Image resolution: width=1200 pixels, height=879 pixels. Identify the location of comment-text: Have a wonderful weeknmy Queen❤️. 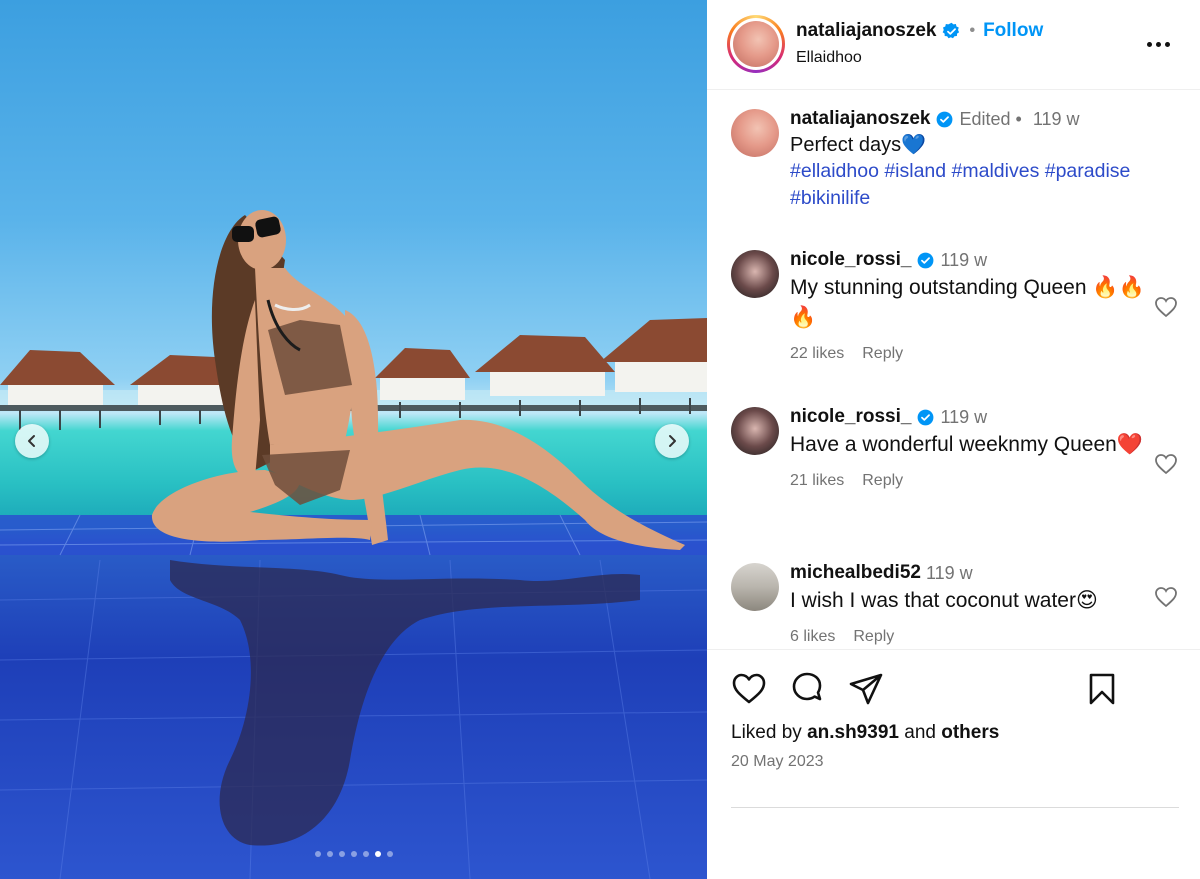
(966, 444).